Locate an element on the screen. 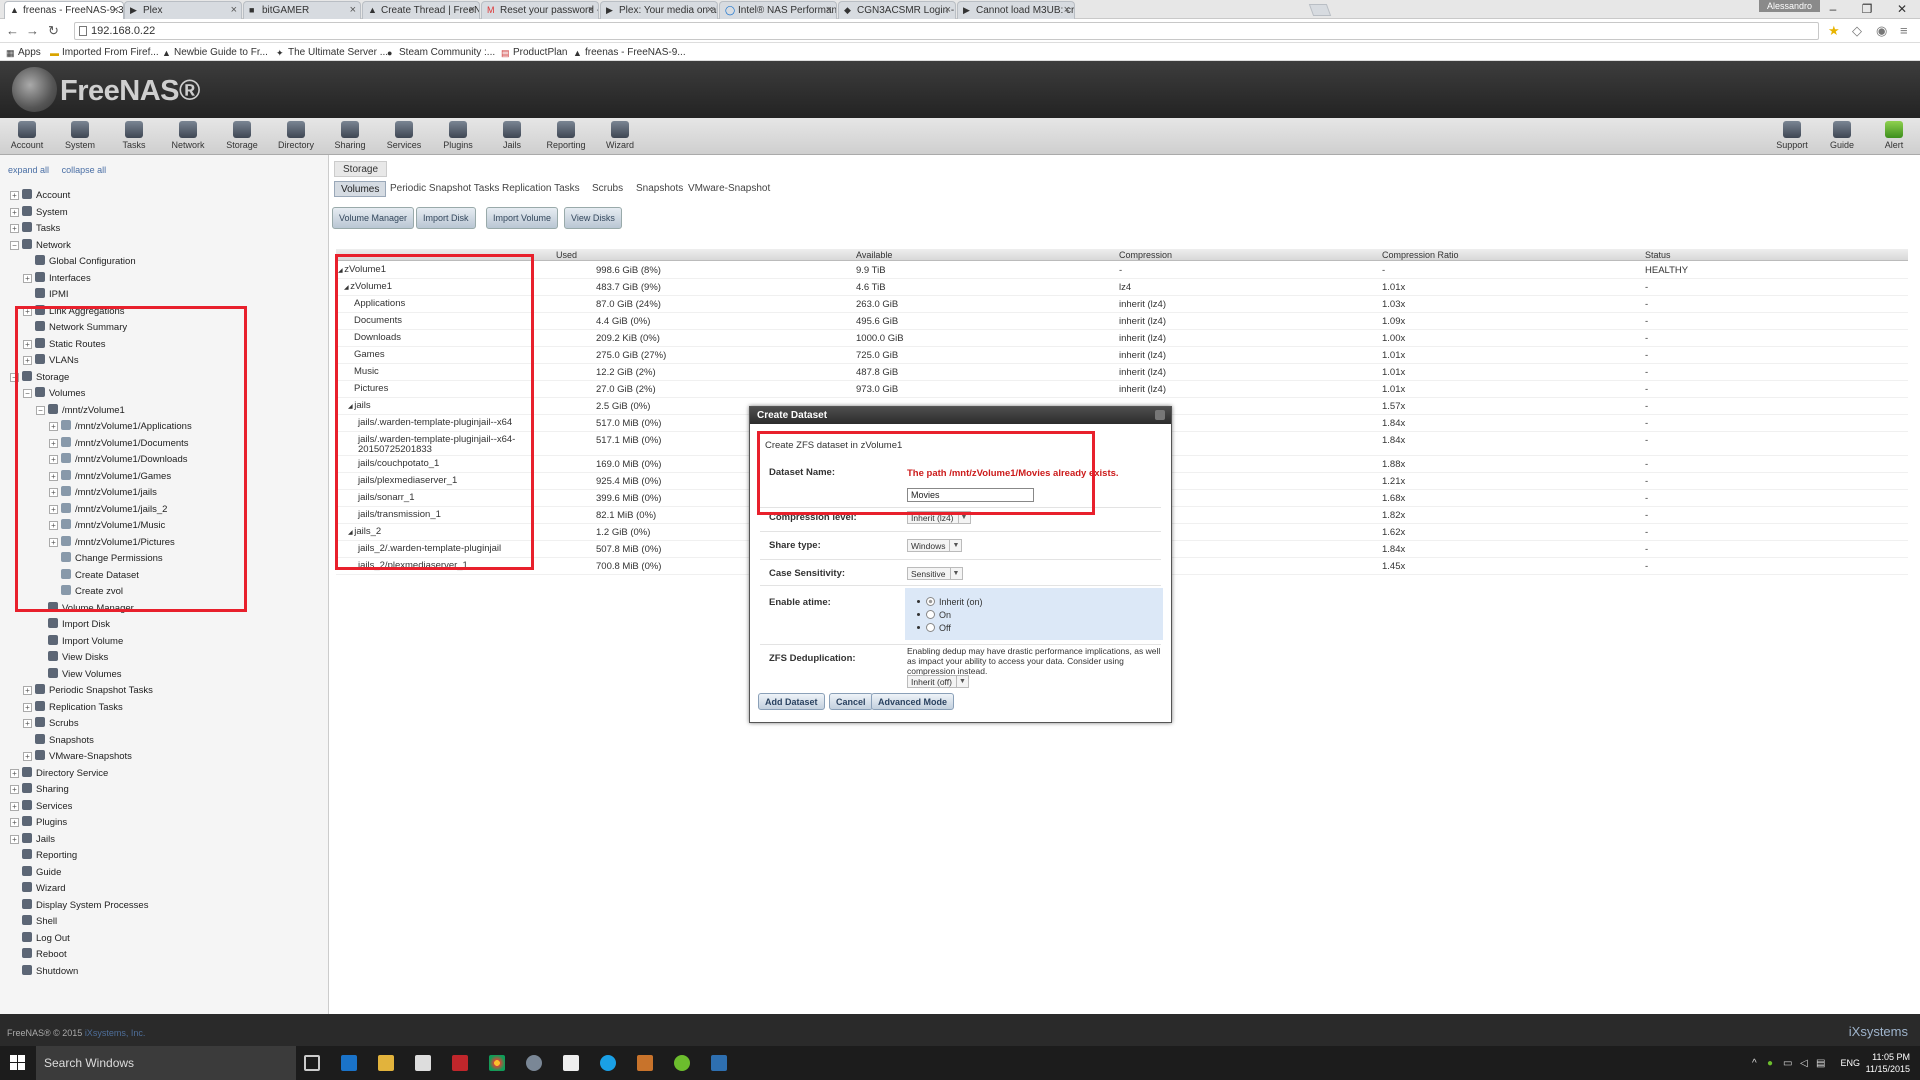  cancel-button: Cancel is located at coordinates (851, 701).